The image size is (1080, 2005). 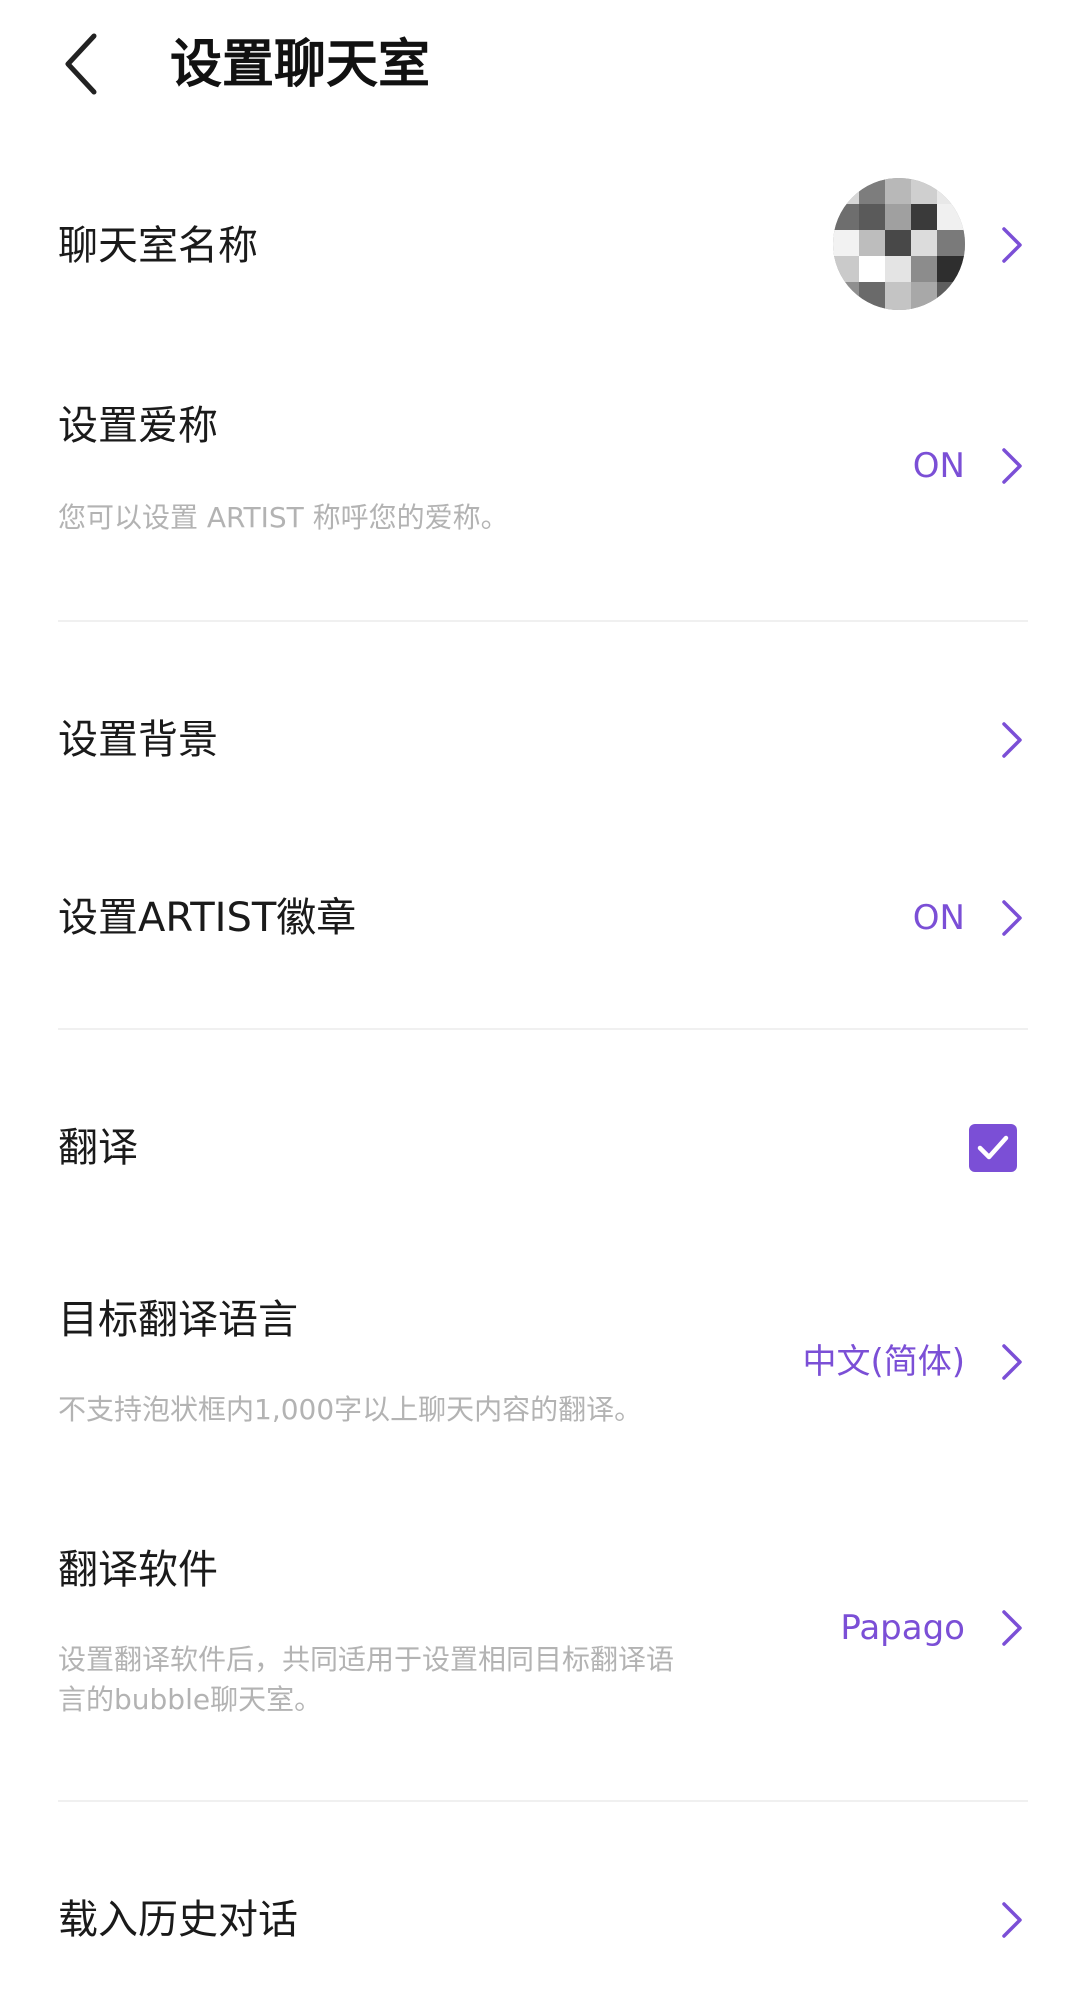 I want to click on translator-description-line2: 言的bubble聊天室。, so click(x=190, y=1699).